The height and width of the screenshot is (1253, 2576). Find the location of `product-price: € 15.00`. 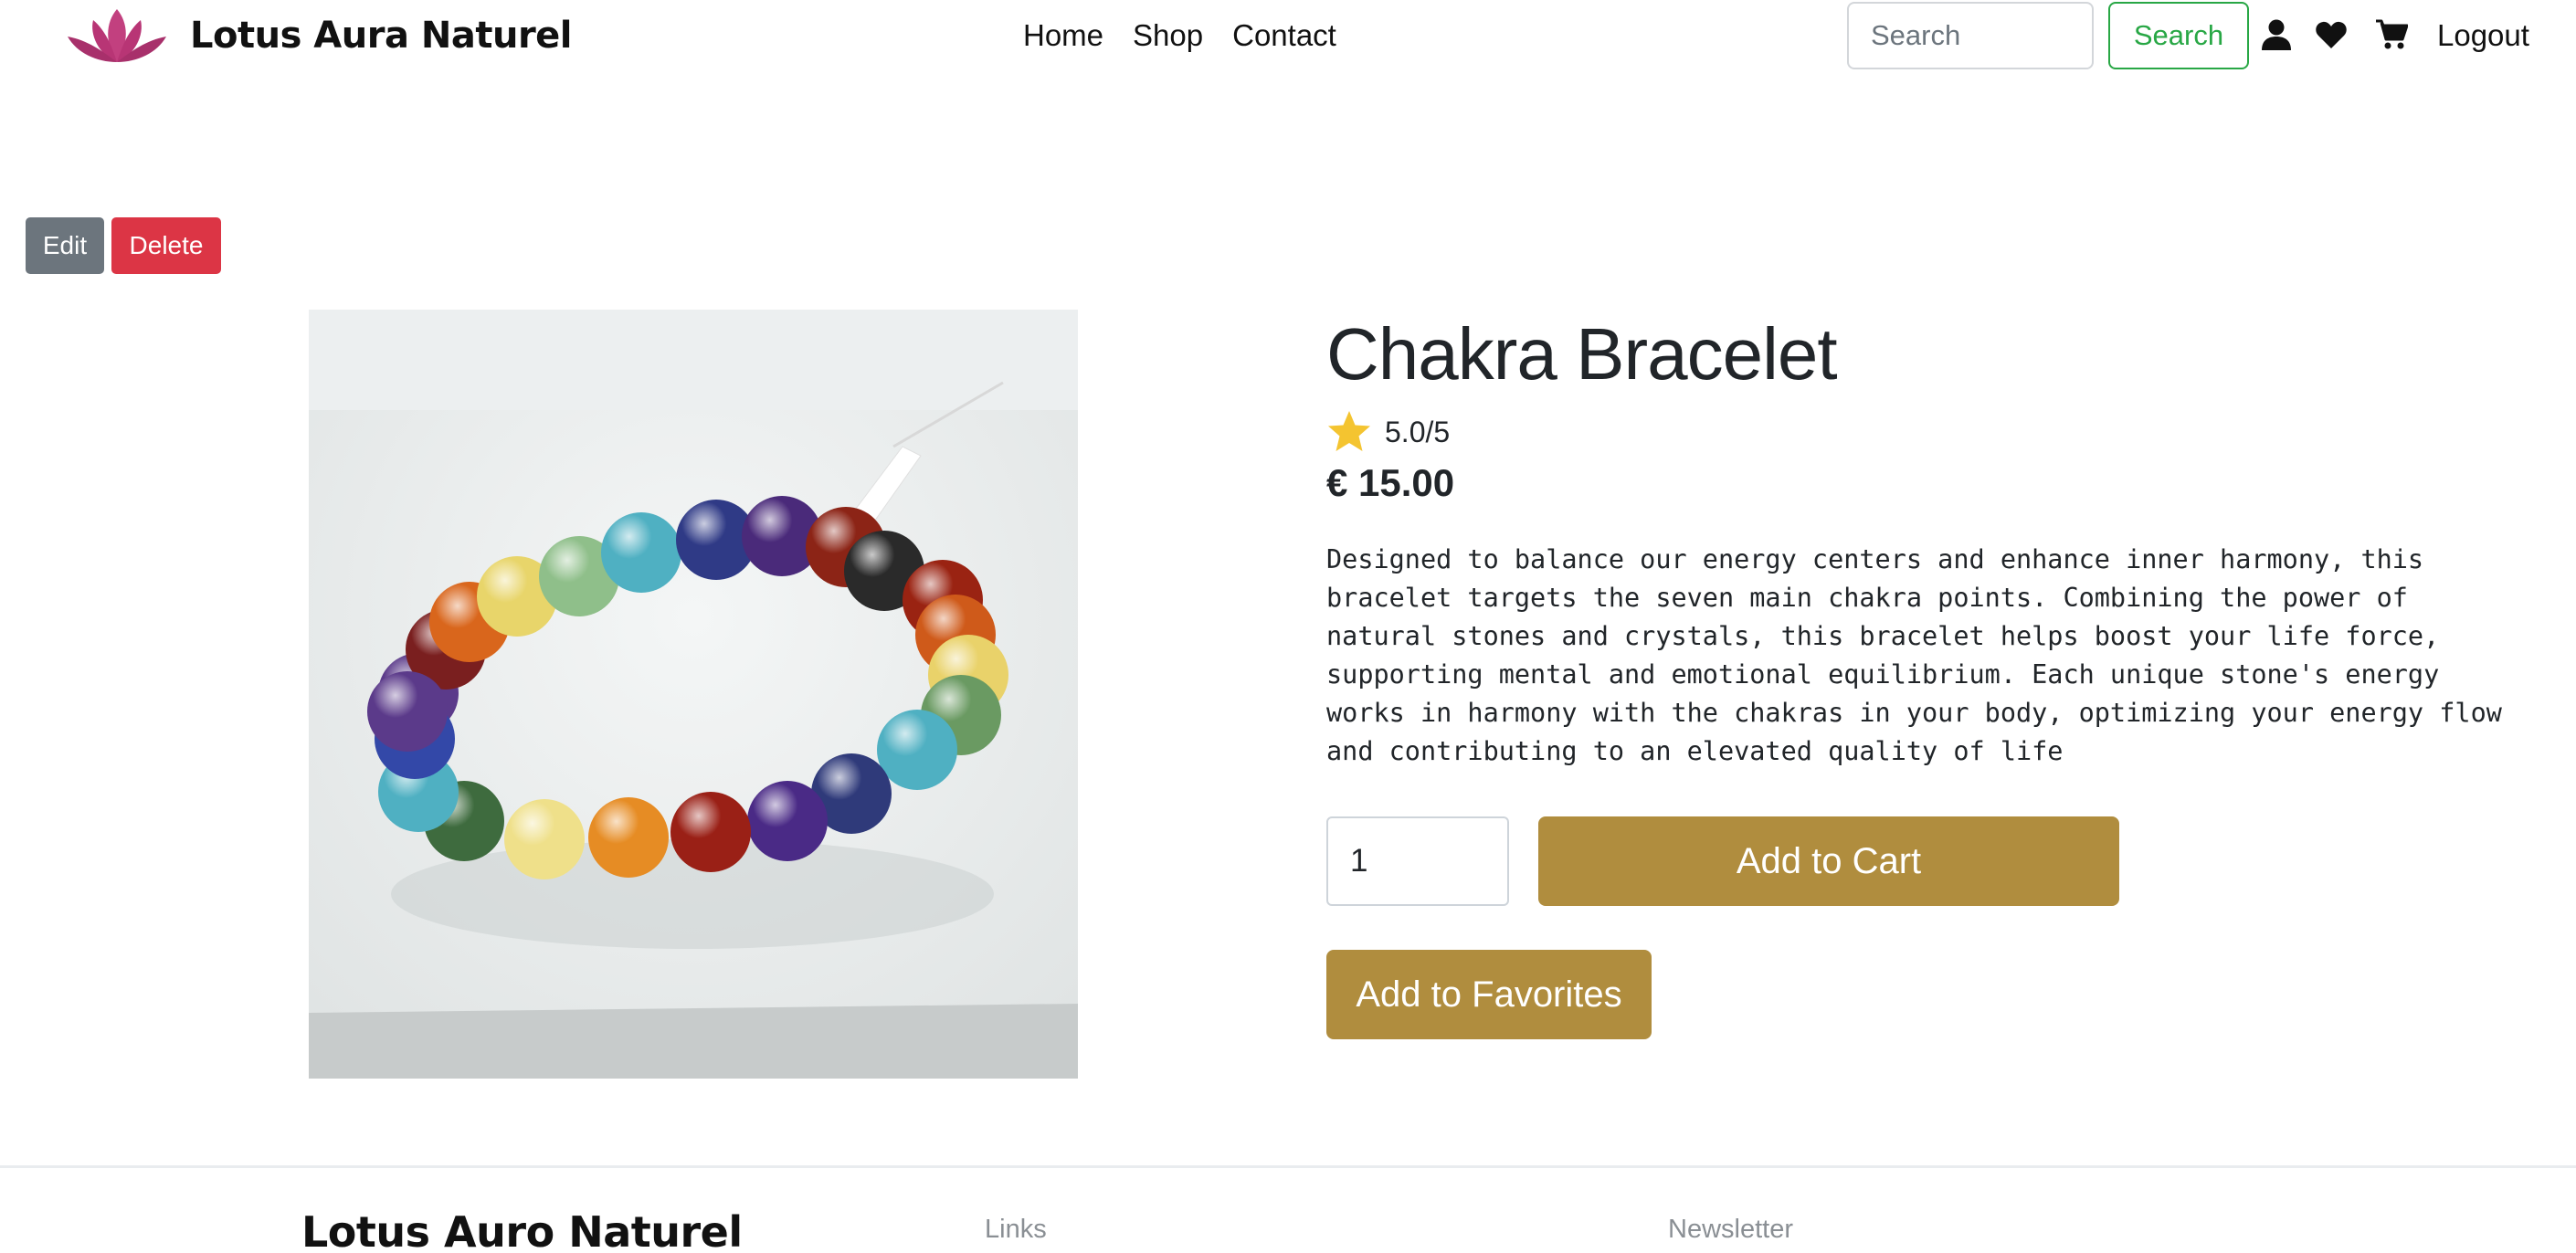

product-price: € 15.00 is located at coordinates (1390, 482).